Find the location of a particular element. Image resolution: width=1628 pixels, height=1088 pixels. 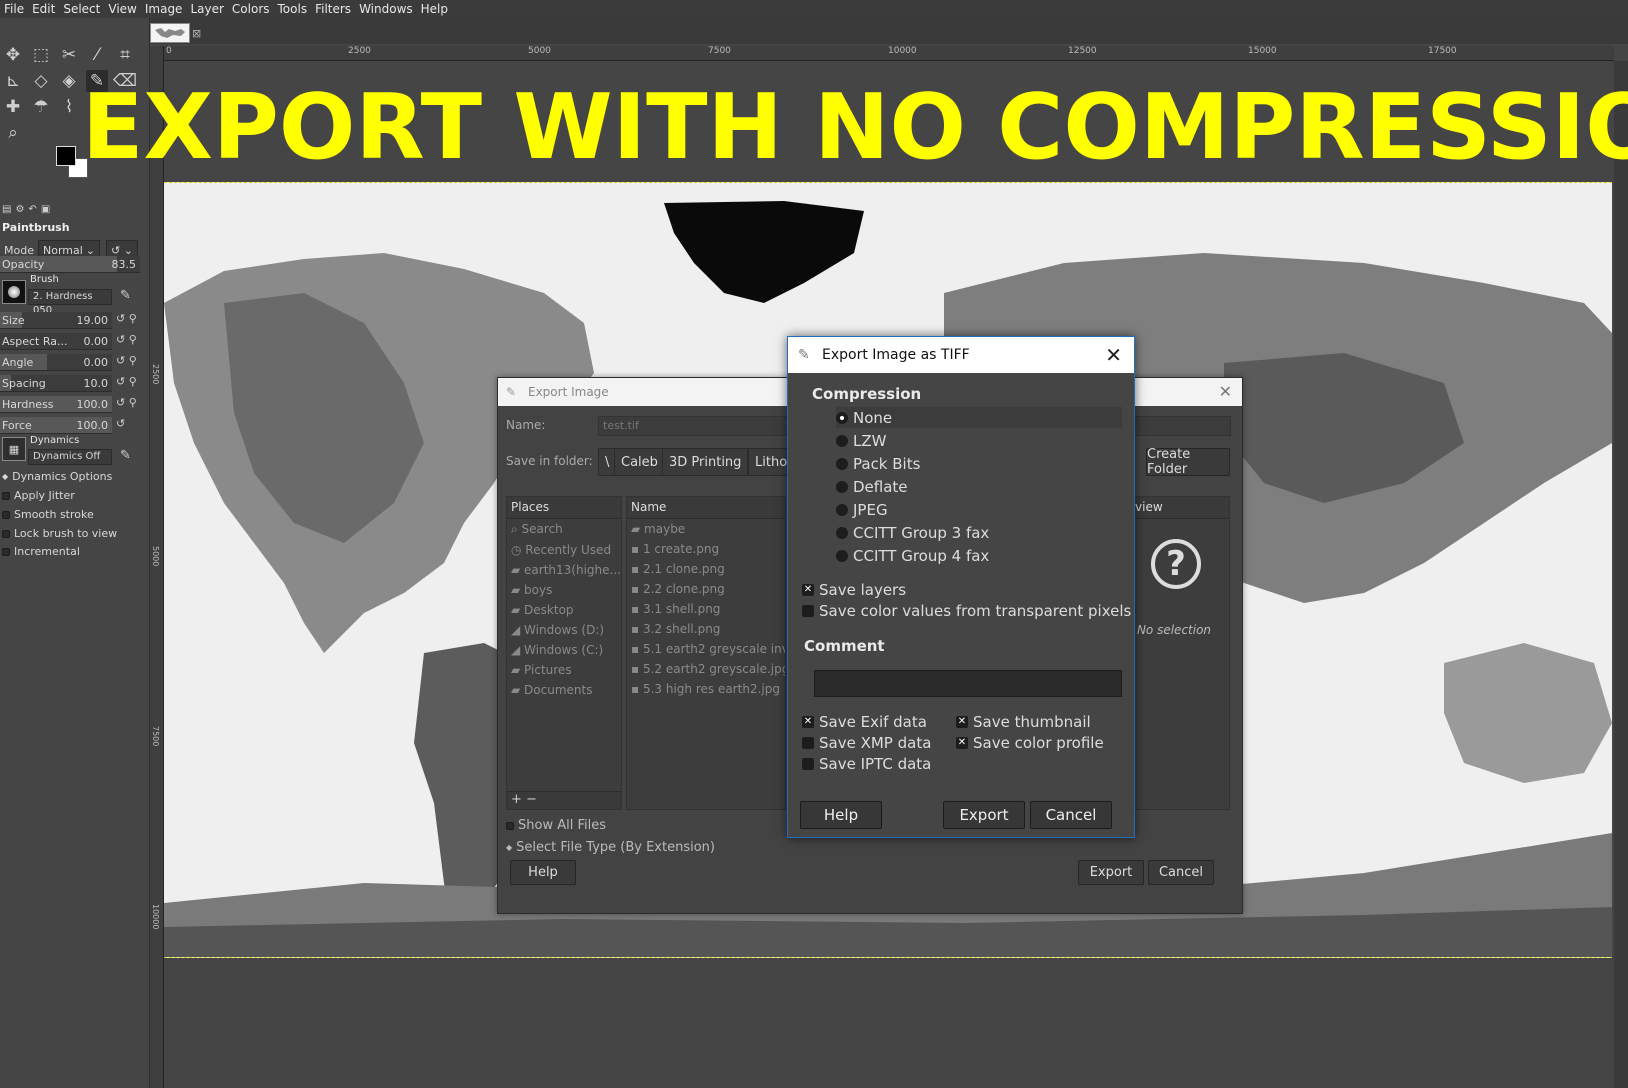

place-windows-d: ◢ Windows (D:) is located at coordinates (564, 630).